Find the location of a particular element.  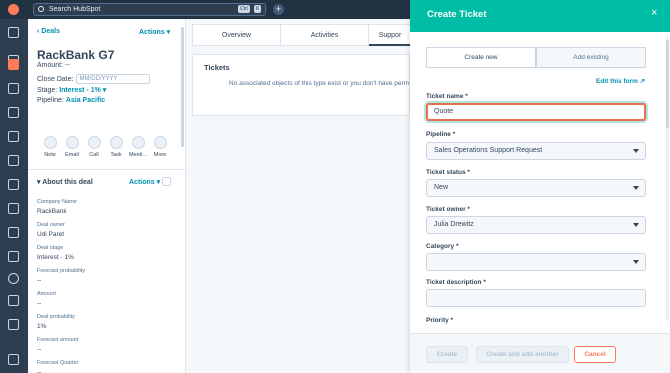

more-icon is located at coordinates (160, 142).